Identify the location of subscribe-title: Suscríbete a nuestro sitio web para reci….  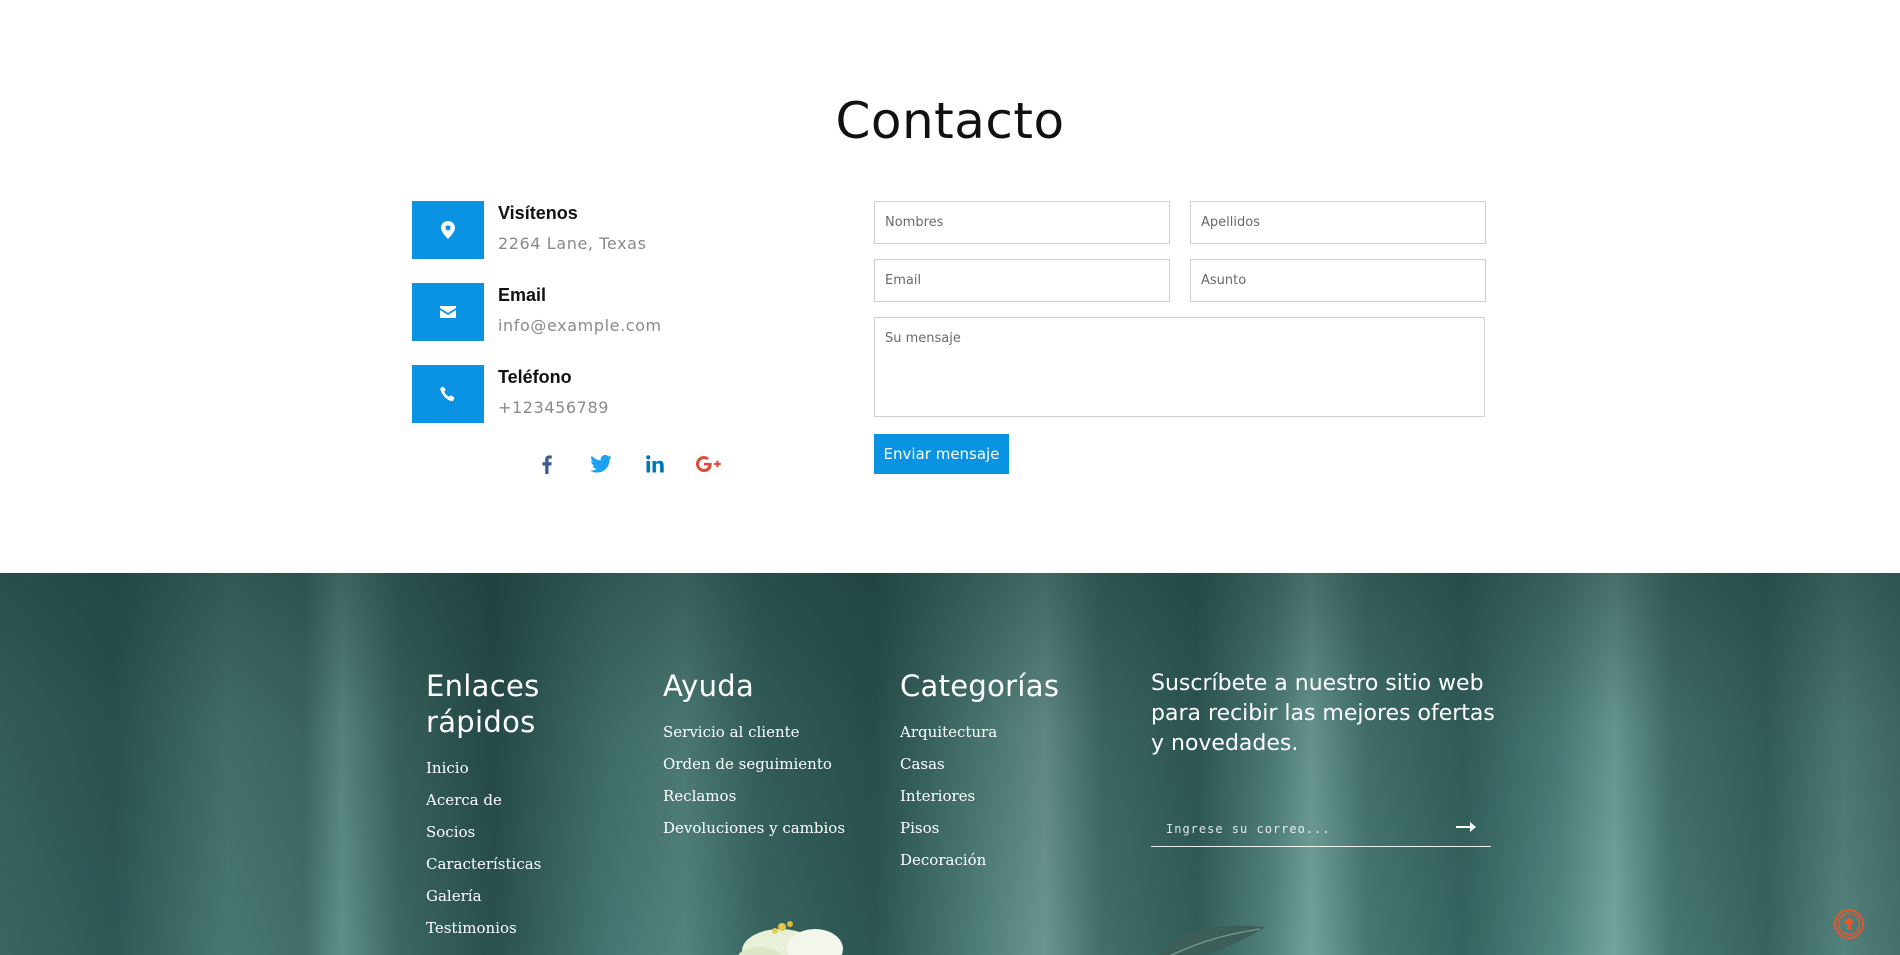
(1323, 713).